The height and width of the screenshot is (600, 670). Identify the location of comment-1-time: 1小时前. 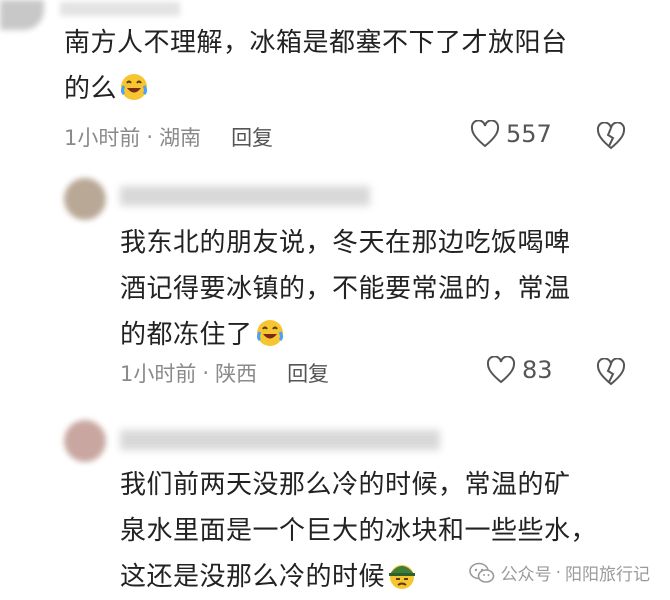
(102, 138).